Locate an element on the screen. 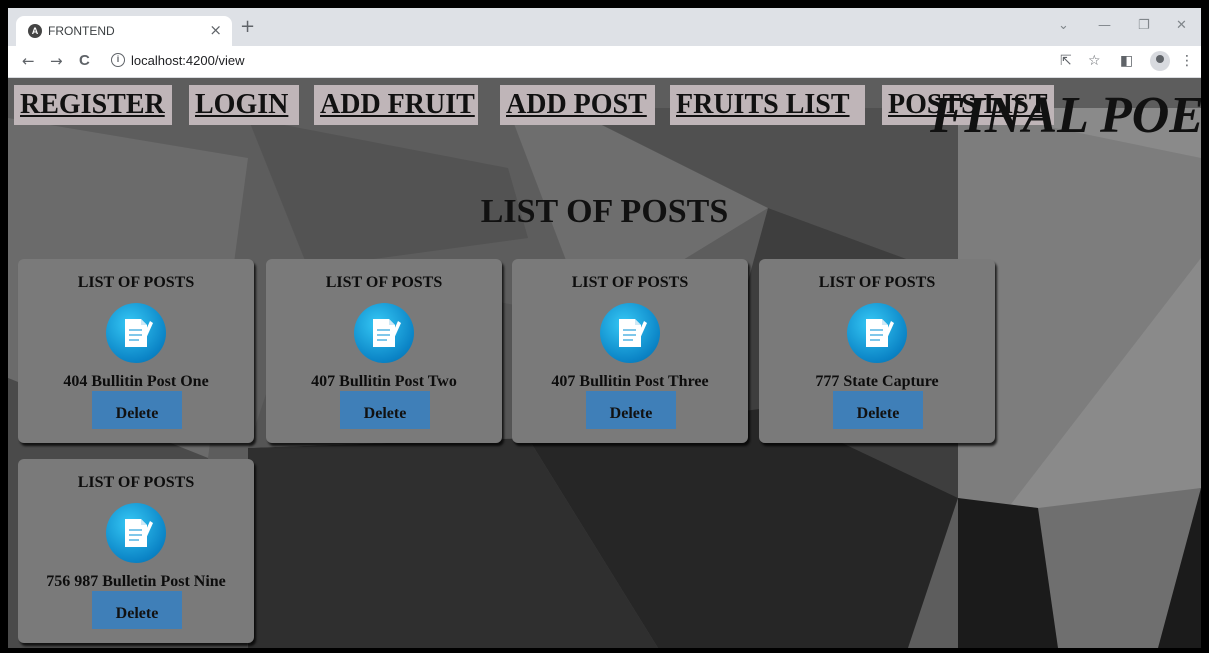 This screenshot has height=653, width=1209. tab-title: FRONTEND is located at coordinates (81, 31).